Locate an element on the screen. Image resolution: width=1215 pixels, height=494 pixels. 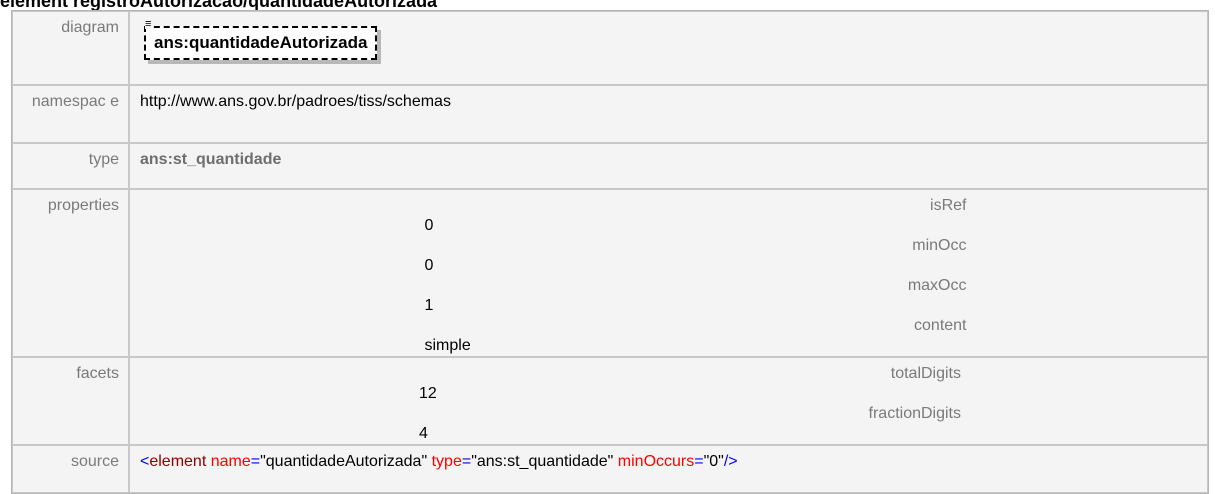
facet-value: 12 is located at coordinates (428, 393).